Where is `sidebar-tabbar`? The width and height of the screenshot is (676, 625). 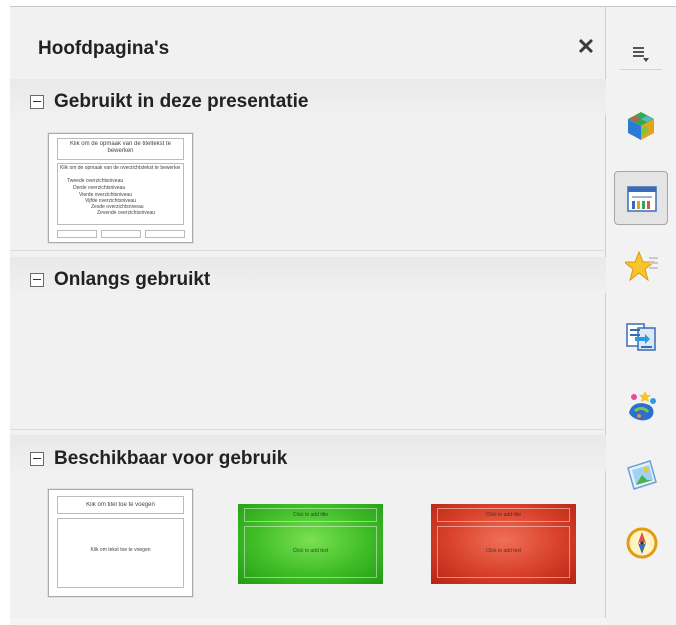
sidebar-tabbar is located at coordinates (641, 316).